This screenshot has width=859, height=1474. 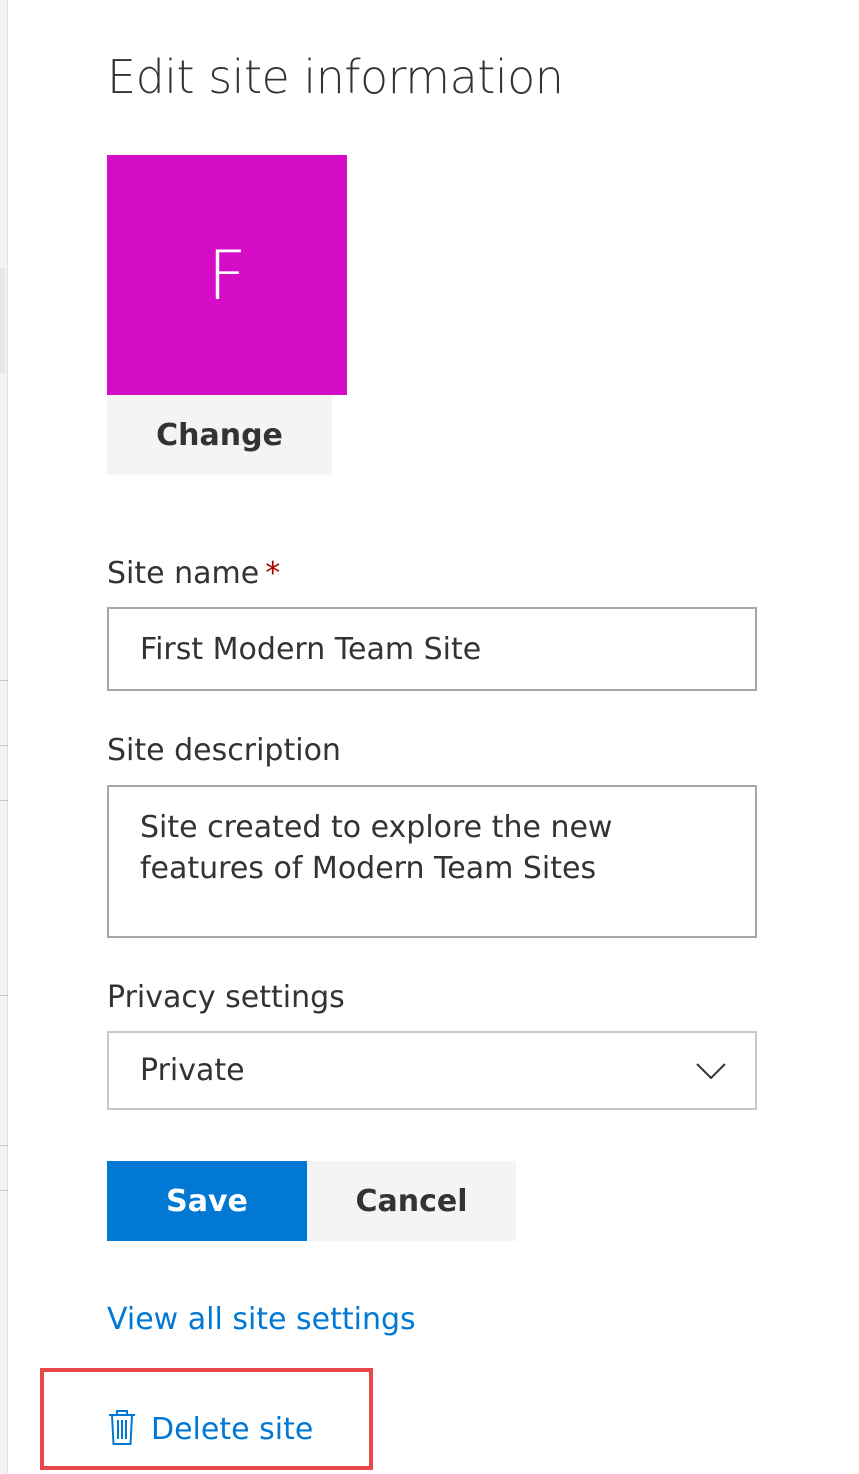 I want to click on site-name-label: Site name *, so click(x=193, y=573).